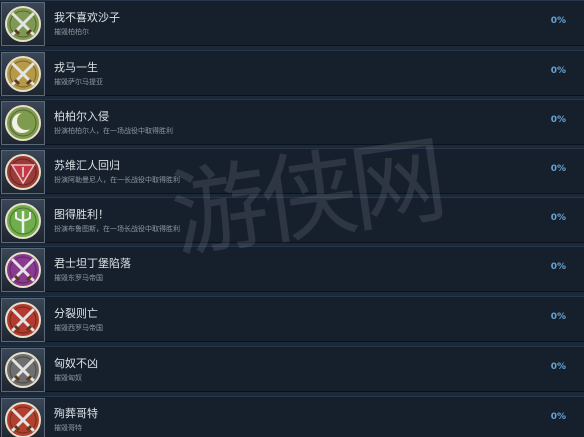  What do you see at coordinates (68, 428) in the screenshot?
I see `achievement-description: 摧毁哥特` at bounding box center [68, 428].